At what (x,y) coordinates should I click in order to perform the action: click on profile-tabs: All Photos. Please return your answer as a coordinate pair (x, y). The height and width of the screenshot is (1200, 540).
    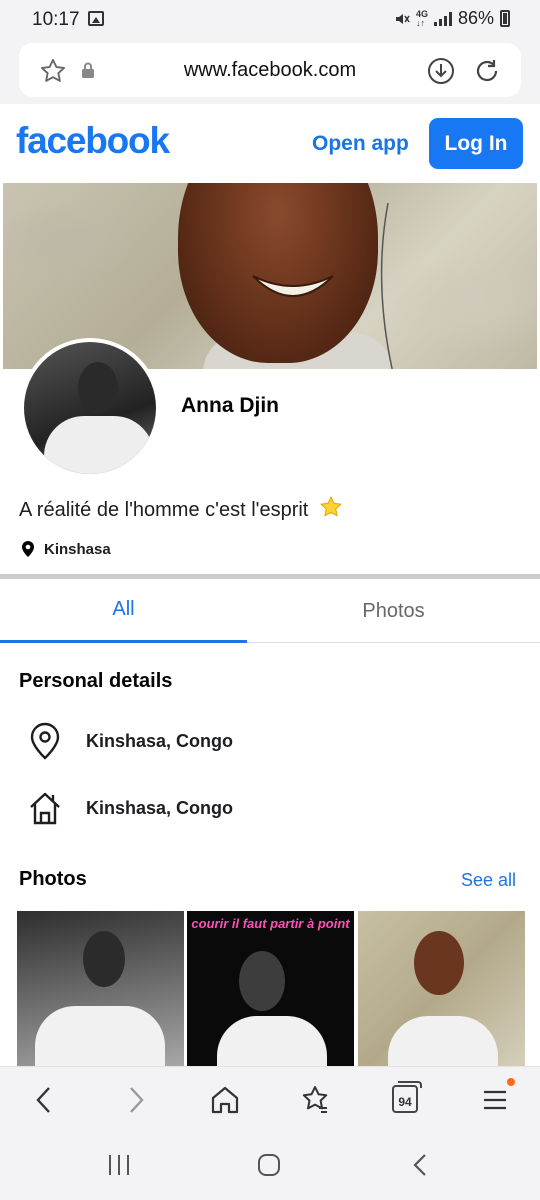
    Looking at the image, I should click on (270, 611).